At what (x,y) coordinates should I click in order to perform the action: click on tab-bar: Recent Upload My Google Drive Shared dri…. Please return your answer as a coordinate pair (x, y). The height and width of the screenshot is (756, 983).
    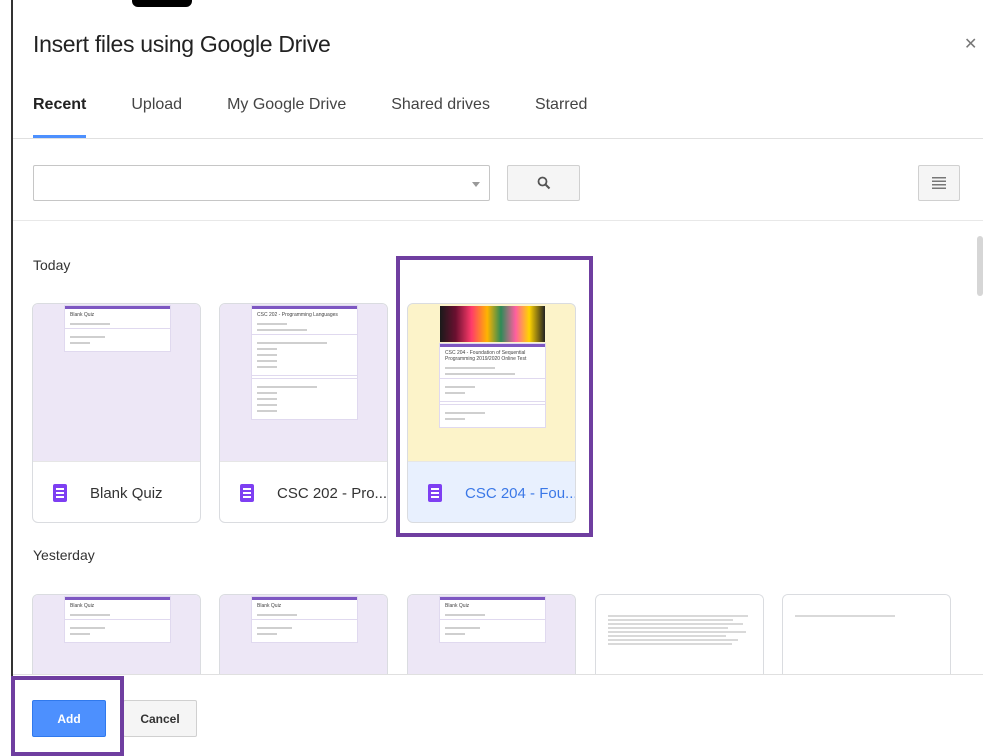
    Looking at the image, I should click on (332, 114).